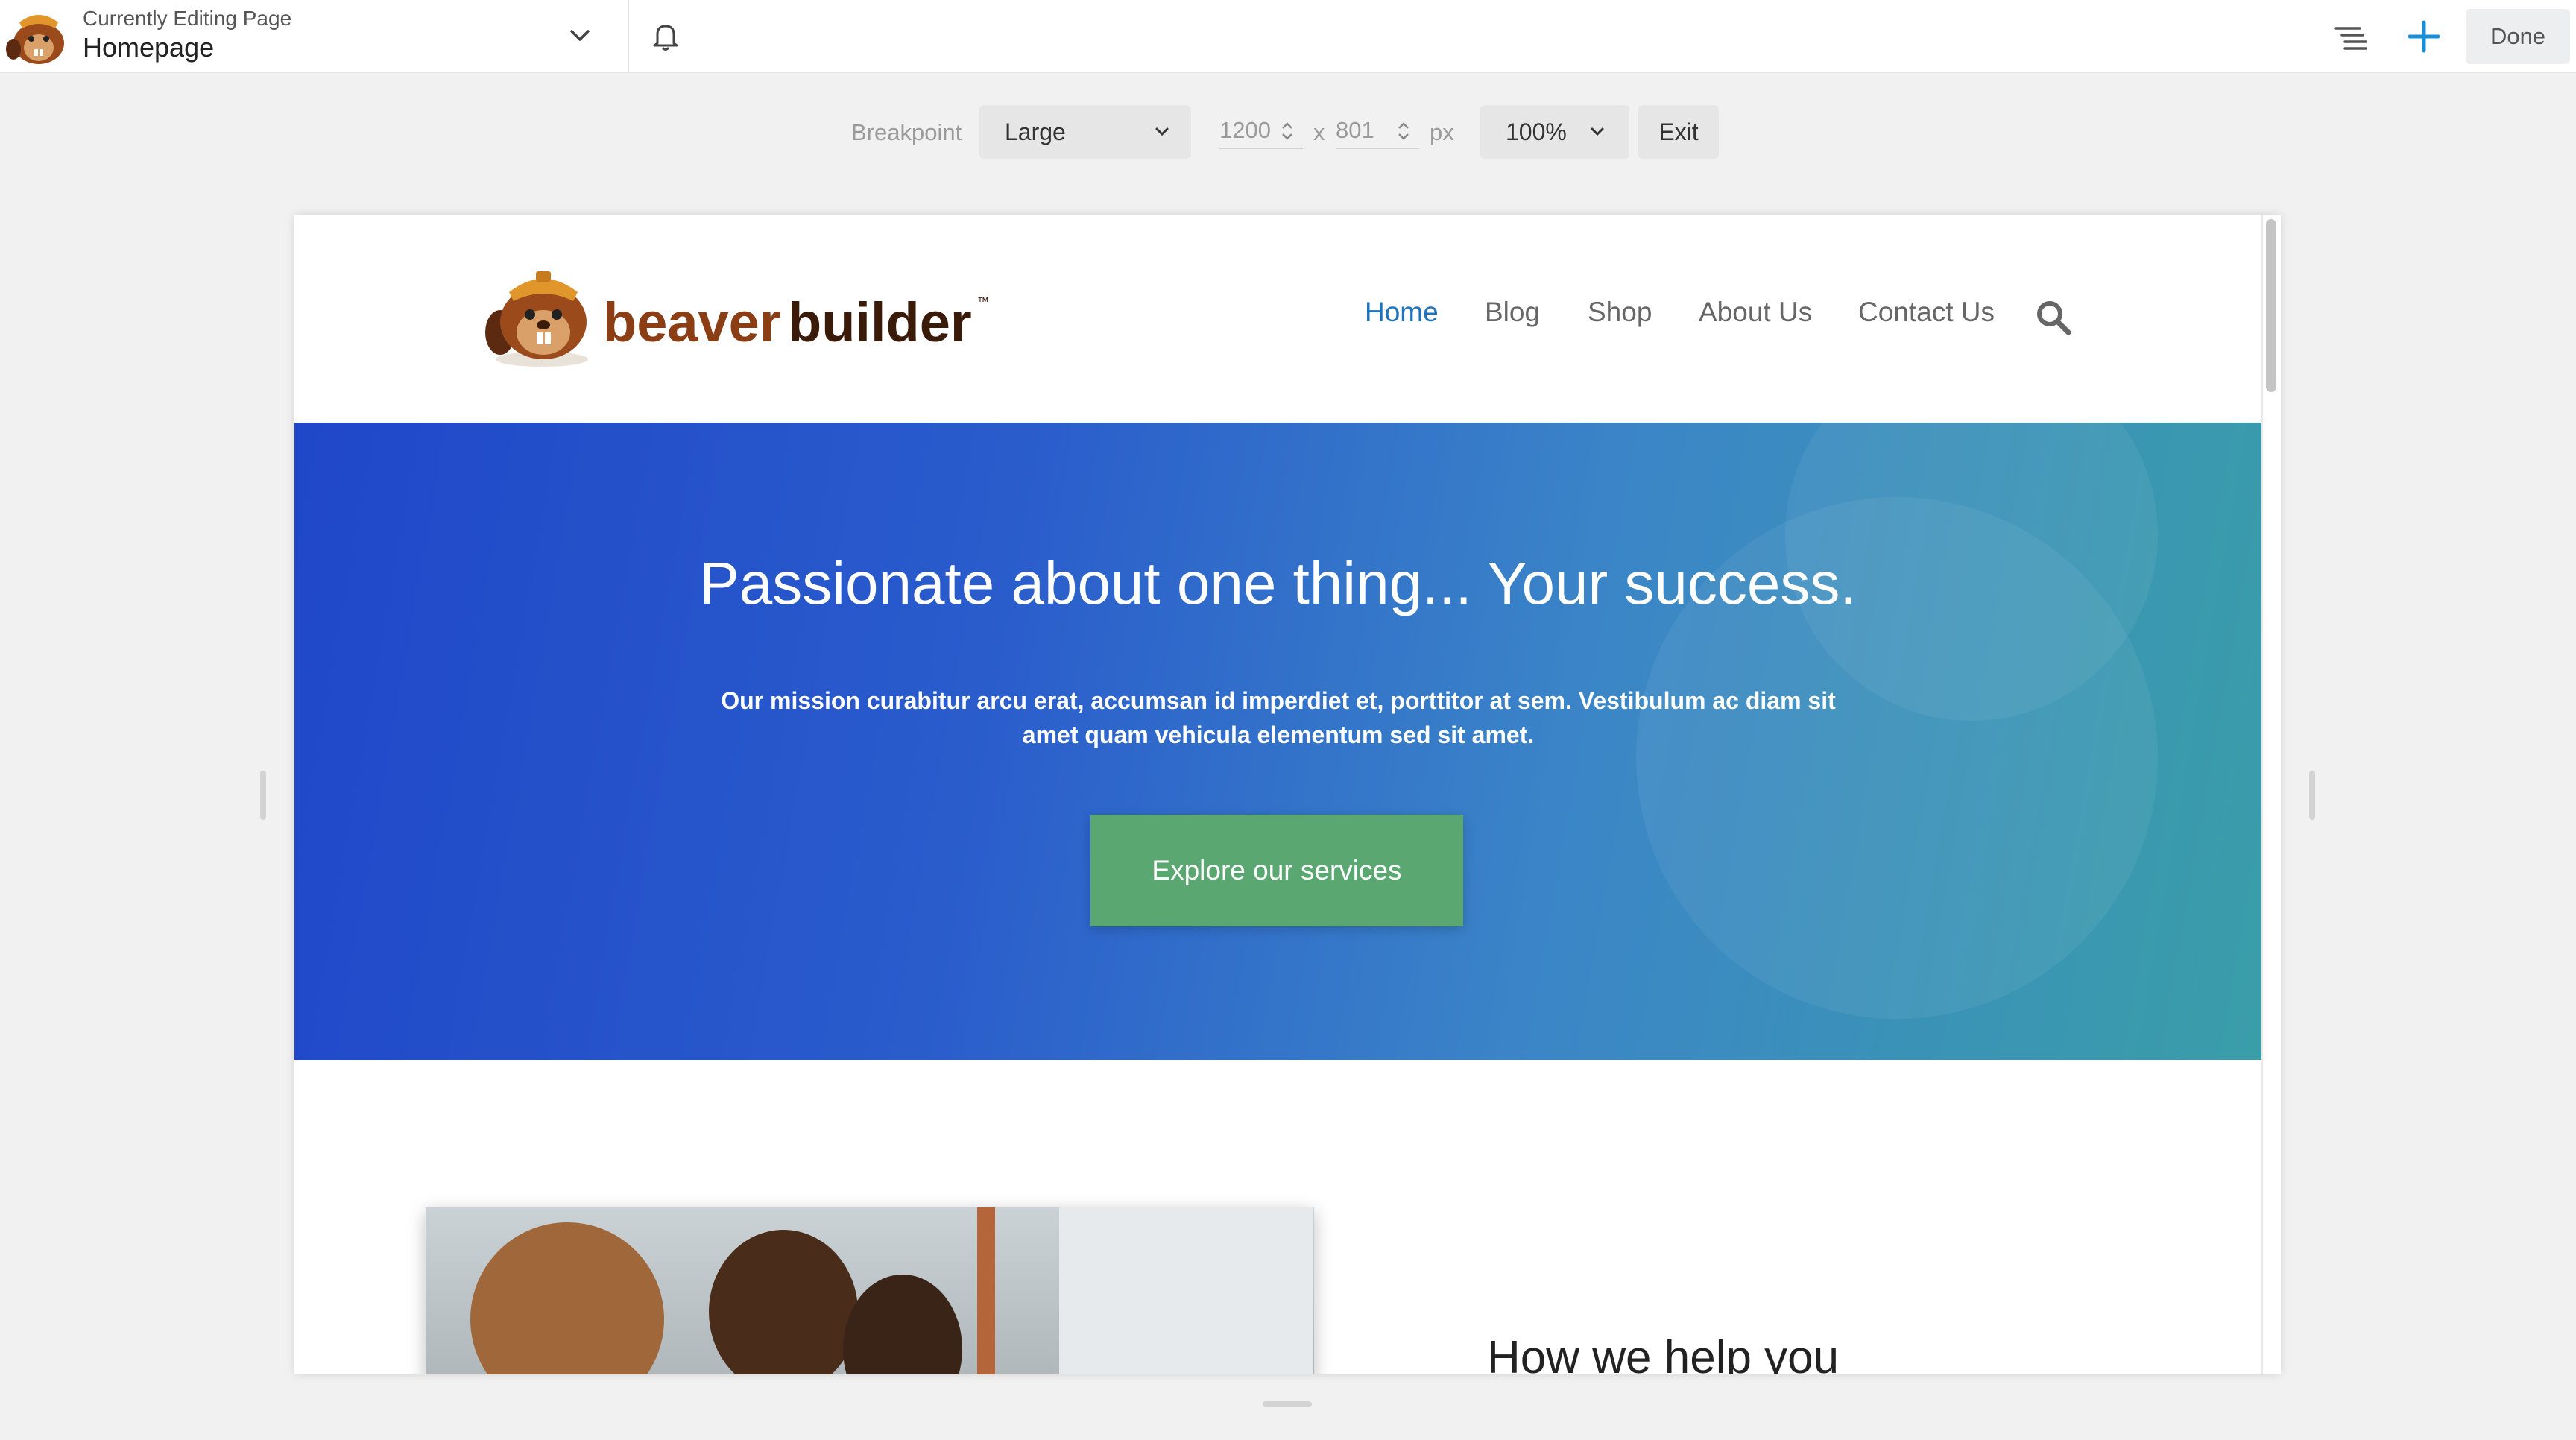 The height and width of the screenshot is (1440, 2576). I want to click on zoom-value: 100%, so click(1536, 131).